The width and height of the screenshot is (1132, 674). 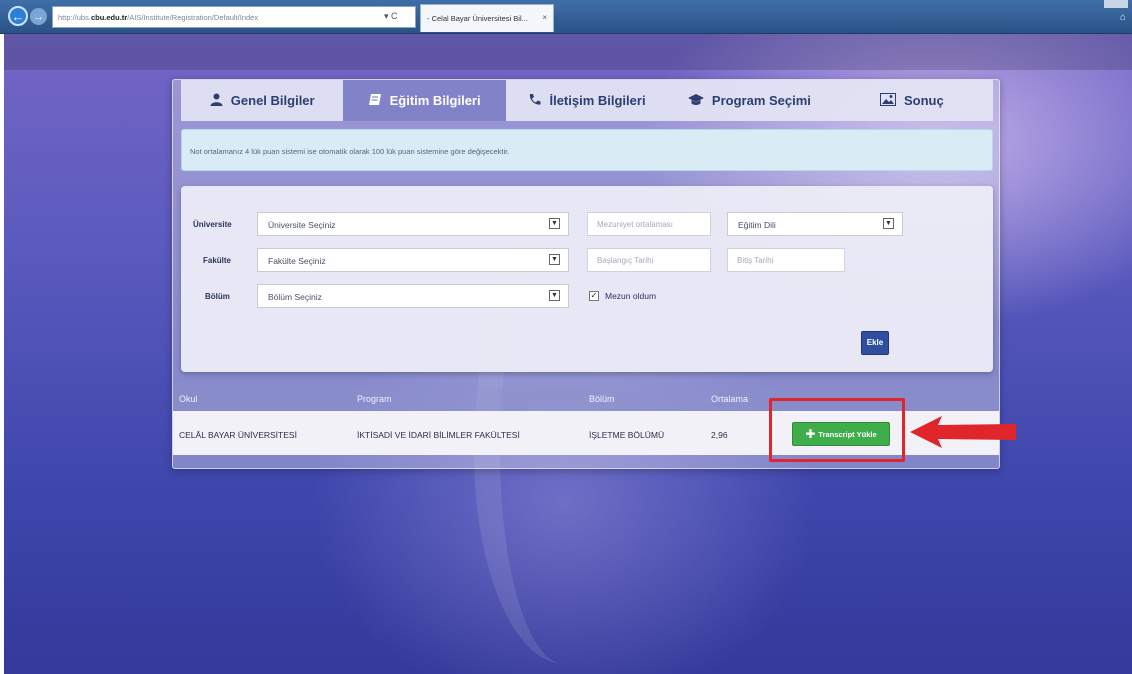 What do you see at coordinates (413, 224) in the screenshot?
I see `universite-select: Üniversite Seçiniz ▼` at bounding box center [413, 224].